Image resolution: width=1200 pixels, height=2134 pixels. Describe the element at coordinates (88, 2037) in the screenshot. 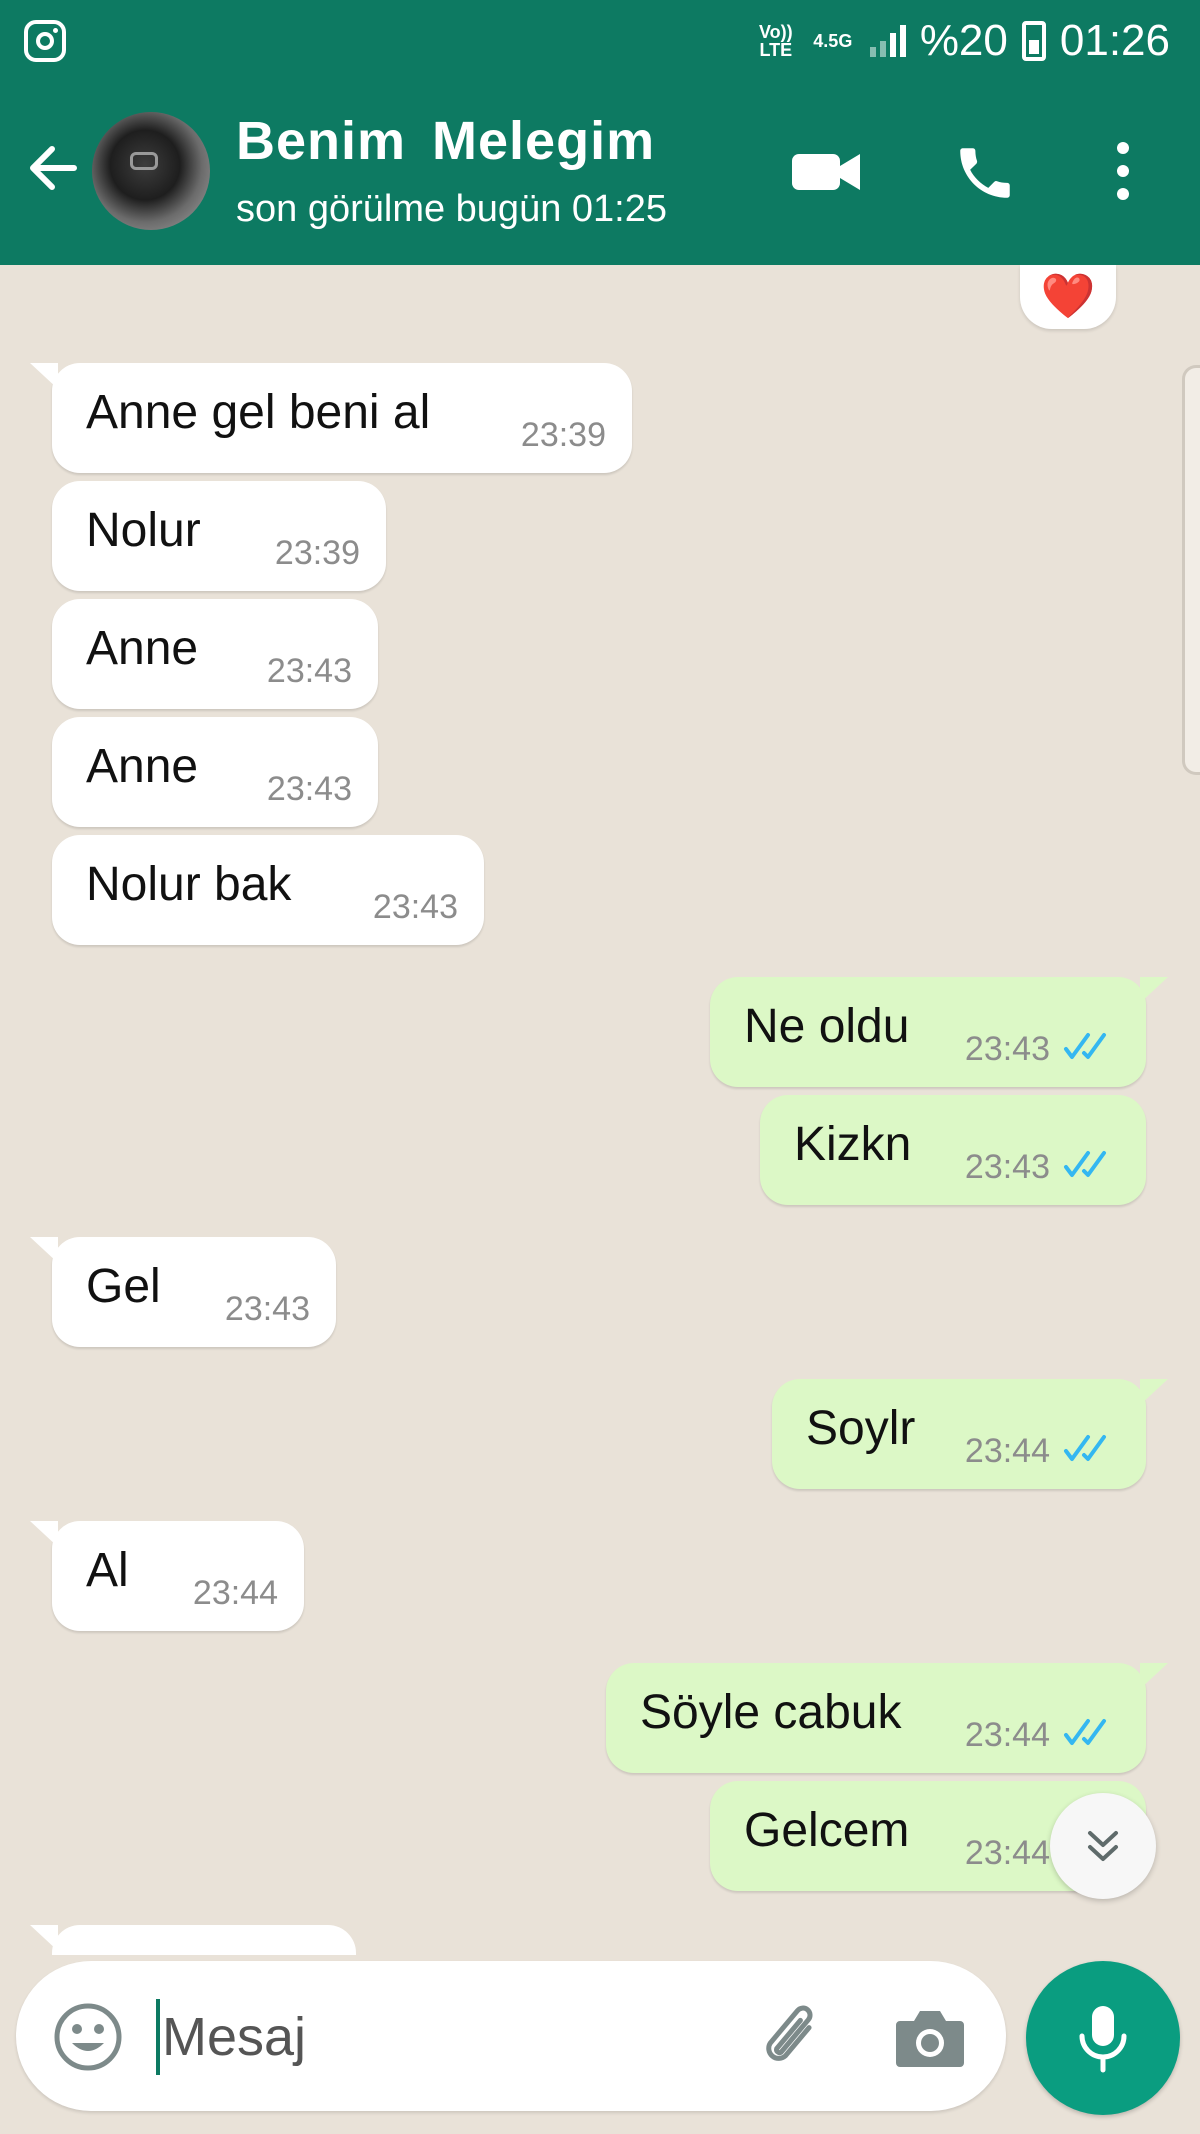

I see `emoji-icon` at that location.